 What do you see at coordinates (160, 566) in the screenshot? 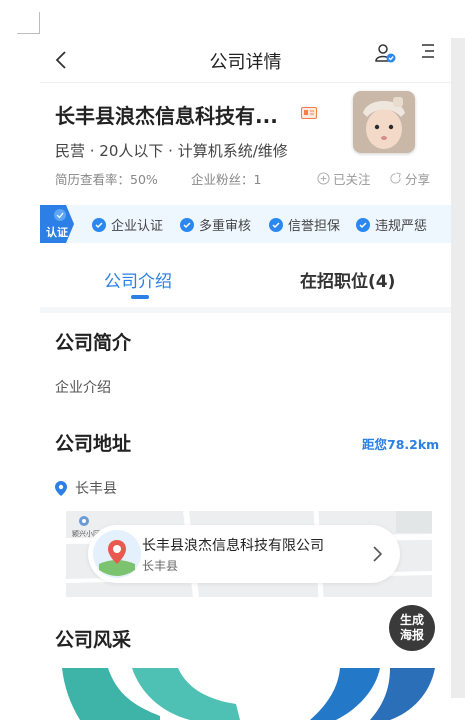
I see `map-card-sub: 长丰县` at bounding box center [160, 566].